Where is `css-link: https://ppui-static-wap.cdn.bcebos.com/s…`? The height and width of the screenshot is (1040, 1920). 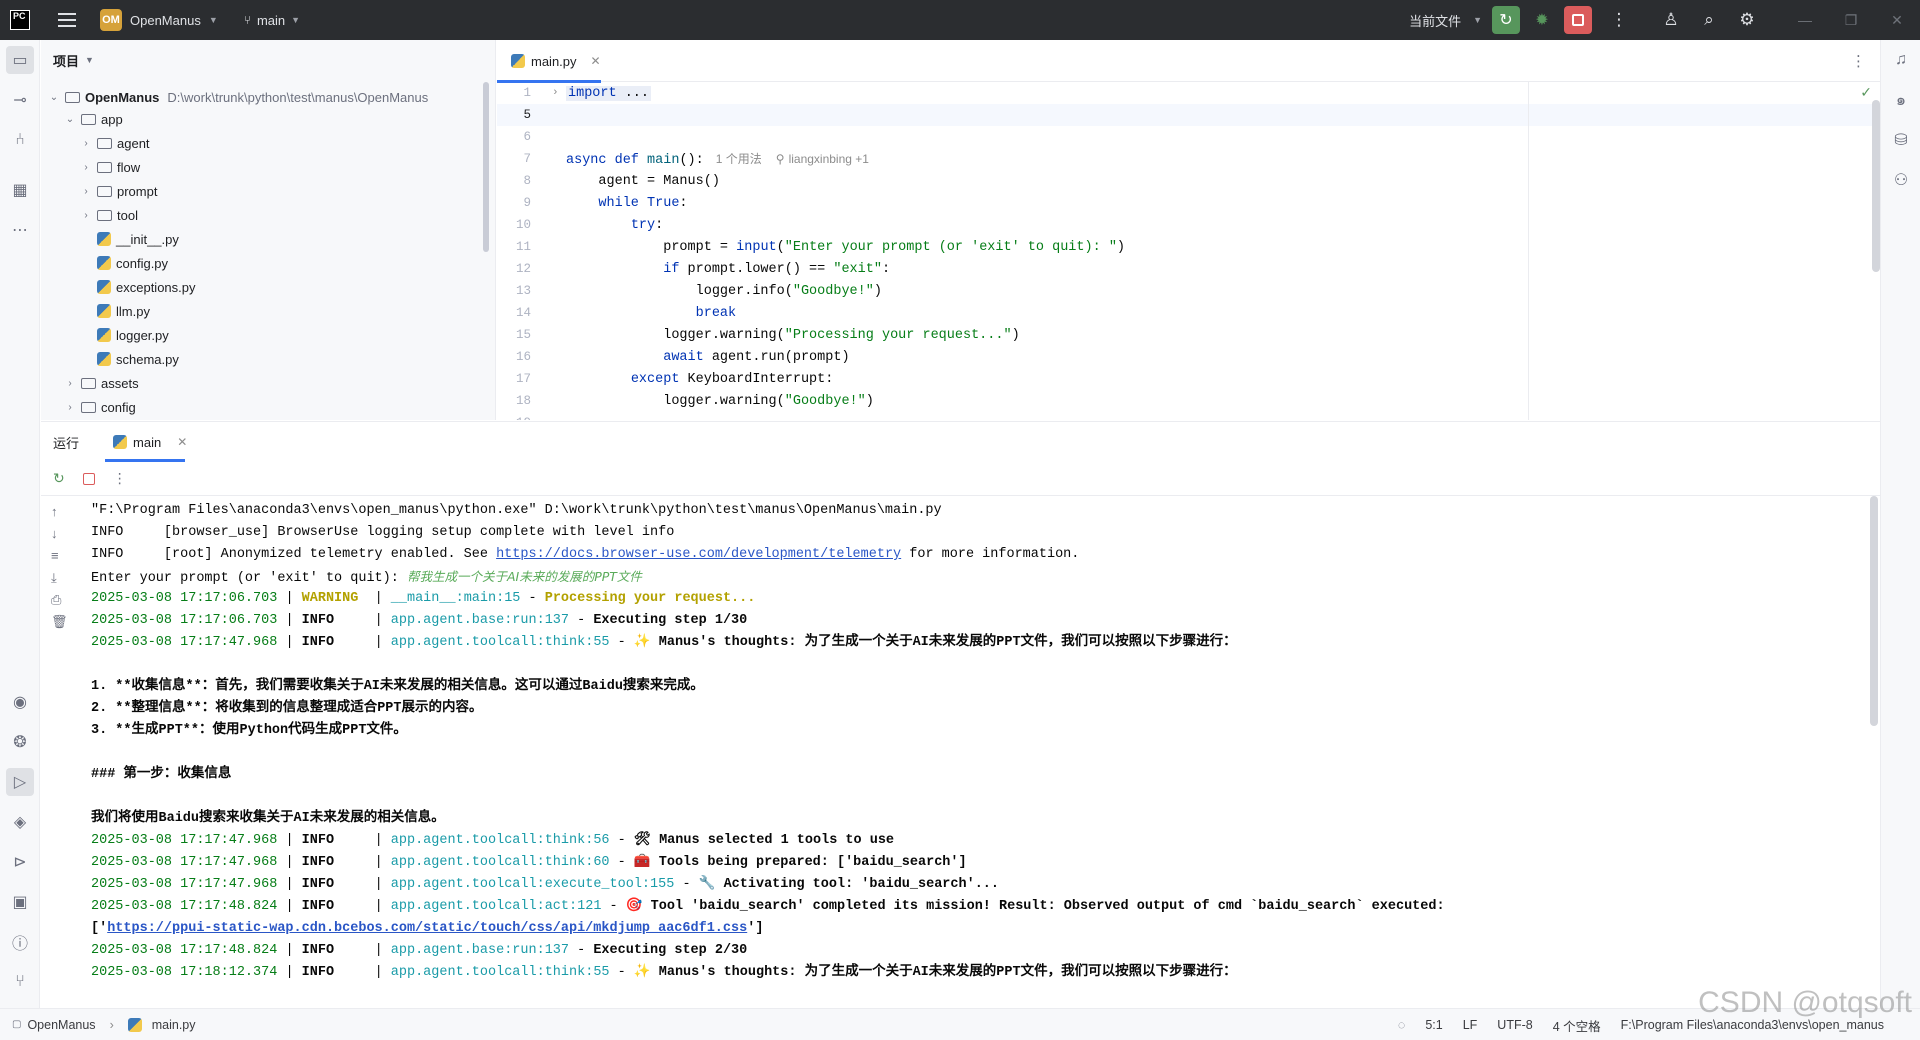 css-link: https://ppui-static-wap.cdn.bcebos.com/s… is located at coordinates (427, 928).